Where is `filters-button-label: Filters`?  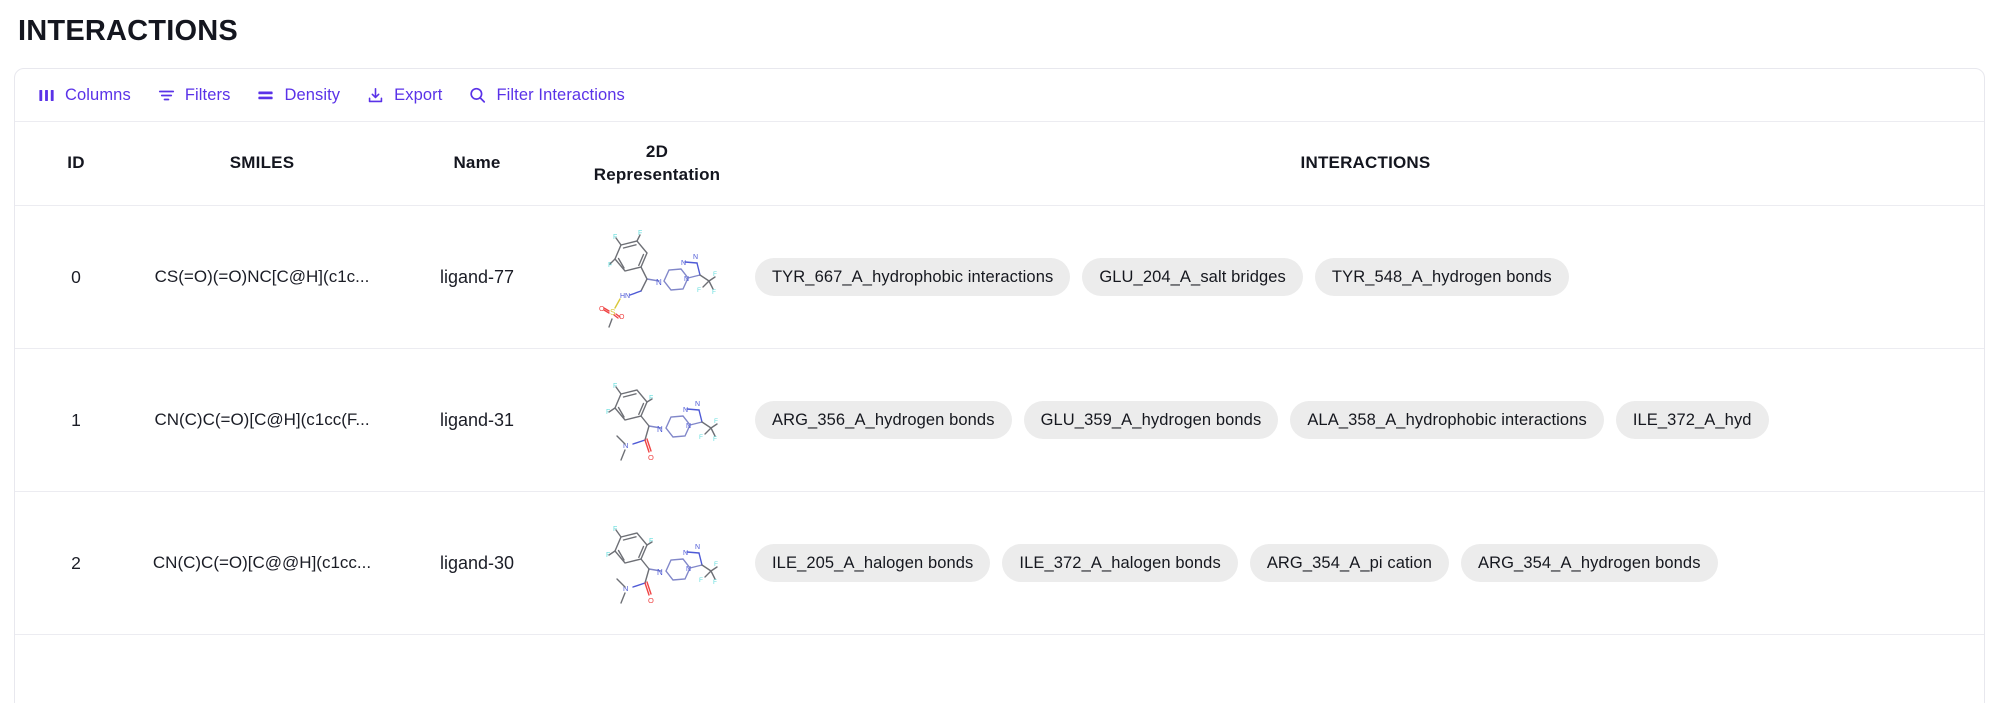 filters-button-label: Filters is located at coordinates (207, 94).